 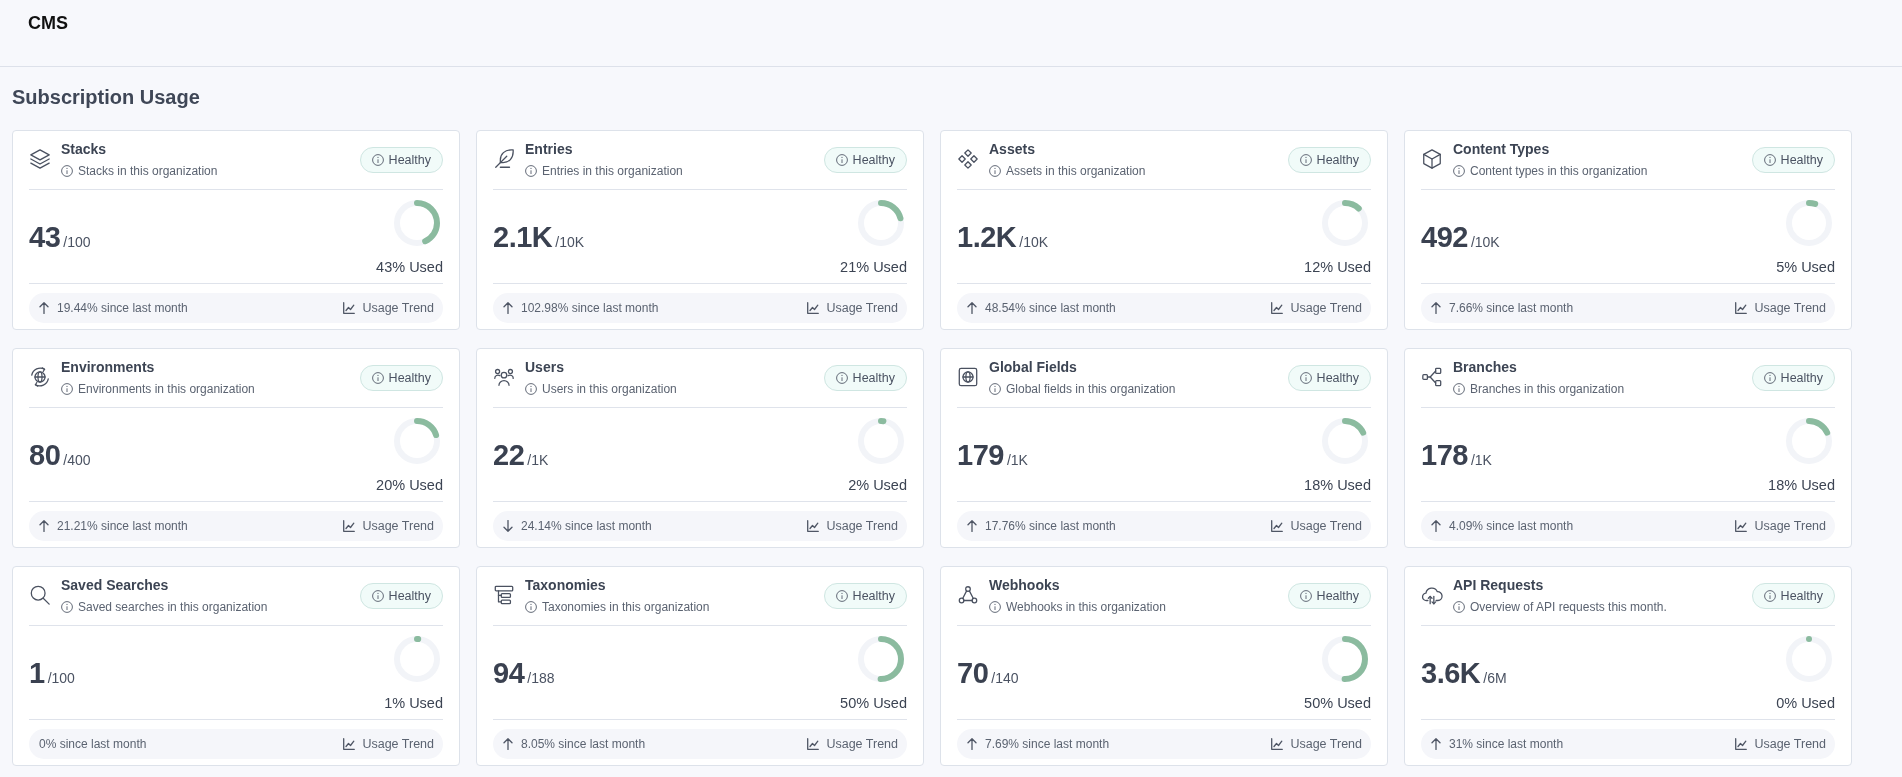 I want to click on usage-percent: 18% Used, so click(x=1801, y=485).